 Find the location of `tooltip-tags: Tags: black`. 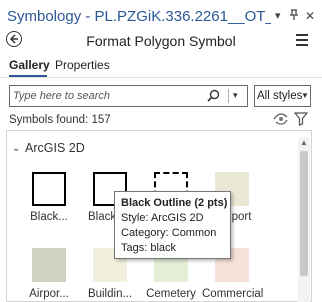

tooltip-tags: Tags: black is located at coordinates (149, 248).